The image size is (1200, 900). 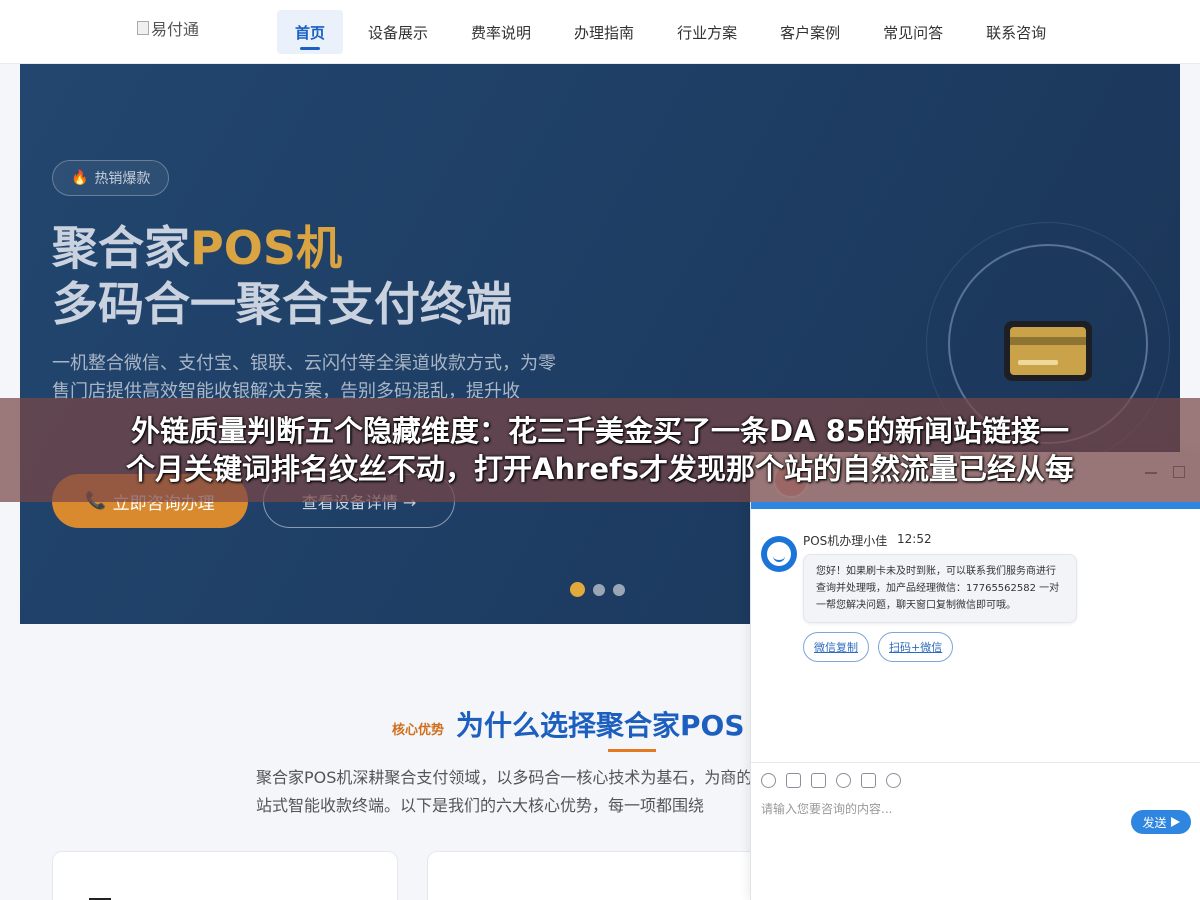 I want to click on image-icon, so click(x=793, y=780).